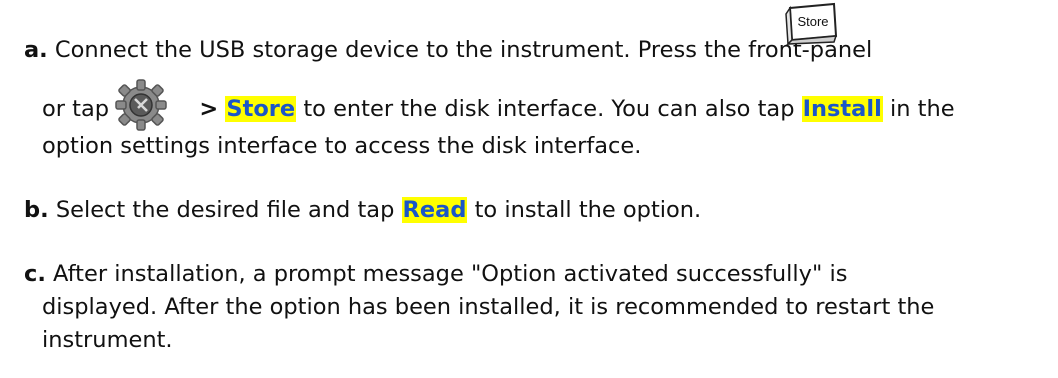 Image resolution: width=1058 pixels, height=378 pixels. Describe the element at coordinates (141, 105) in the screenshot. I see `gear-icon` at that location.